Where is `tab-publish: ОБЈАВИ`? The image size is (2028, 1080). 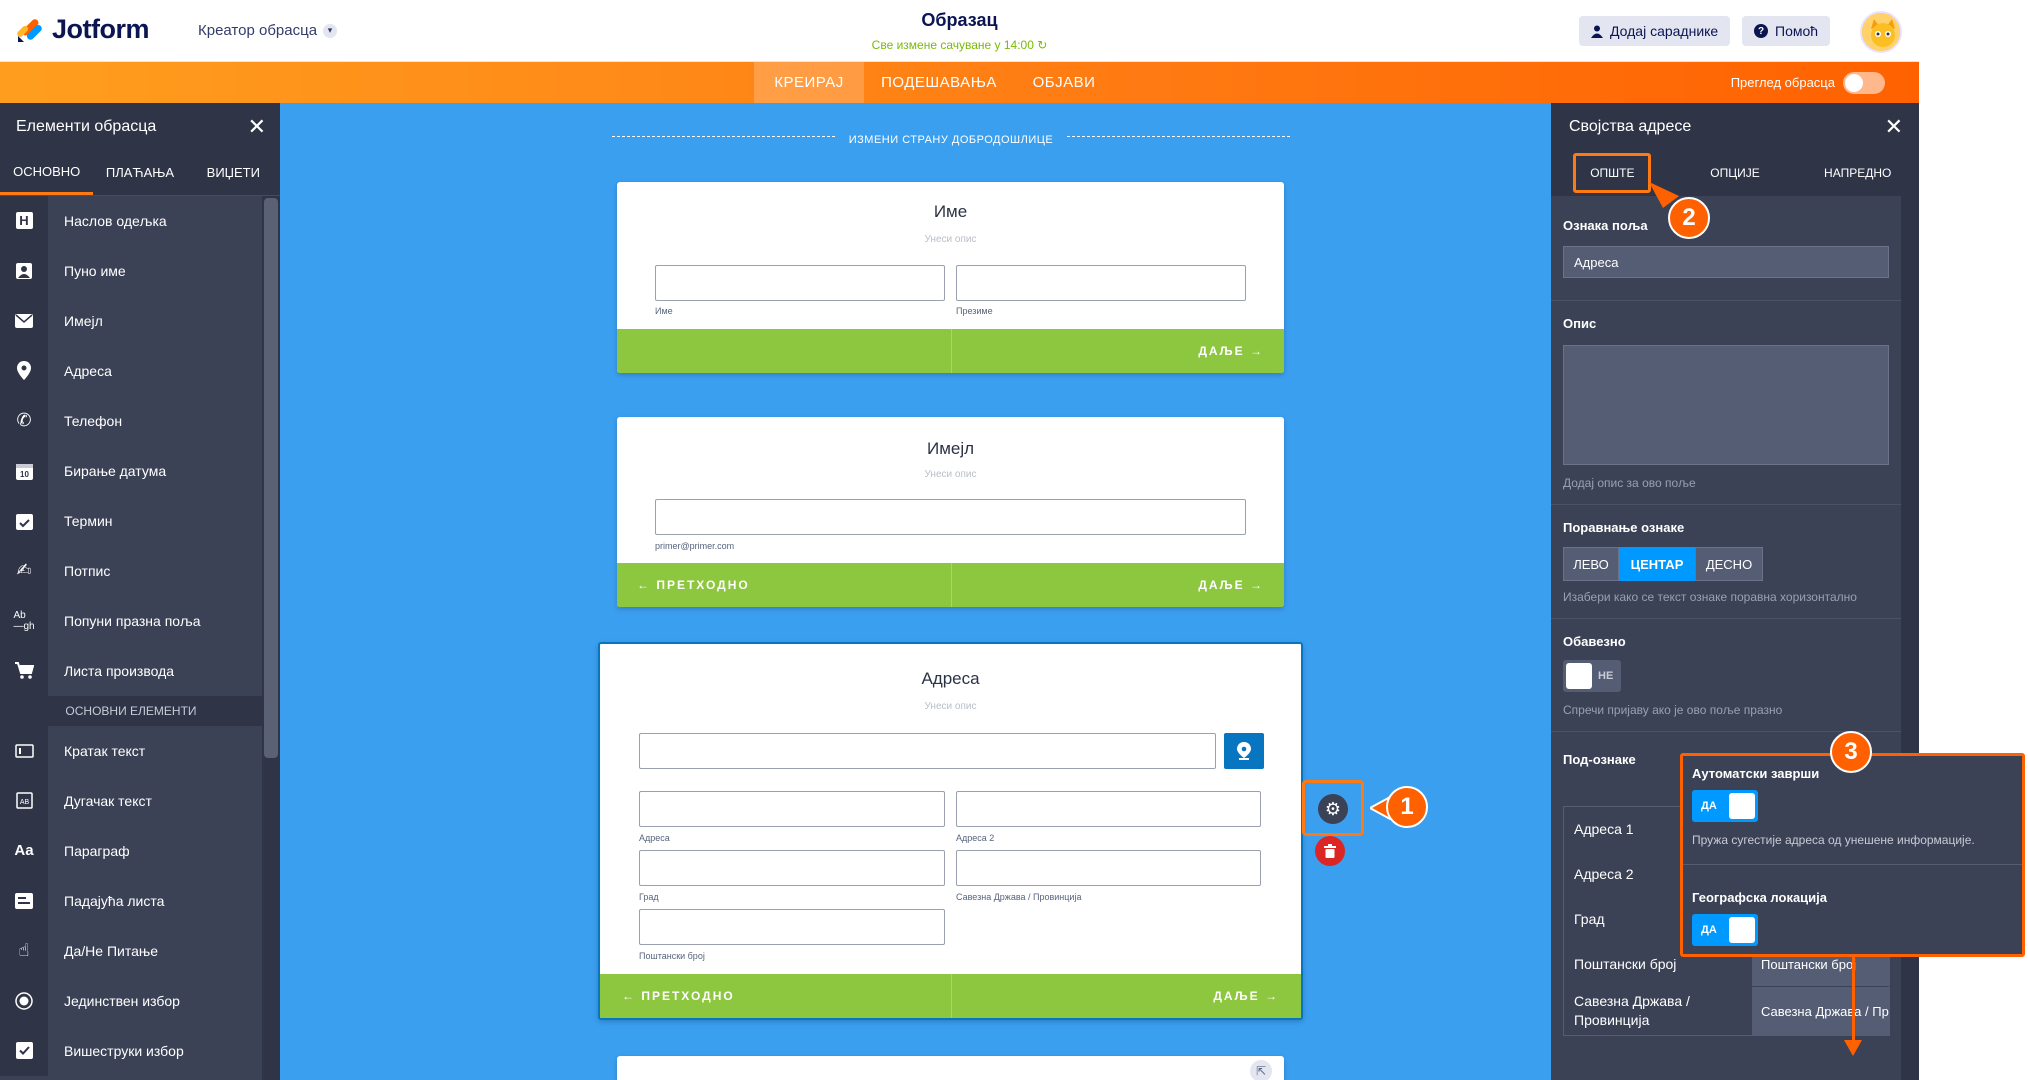
tab-publish: ОБЈАВИ is located at coordinates (1064, 82).